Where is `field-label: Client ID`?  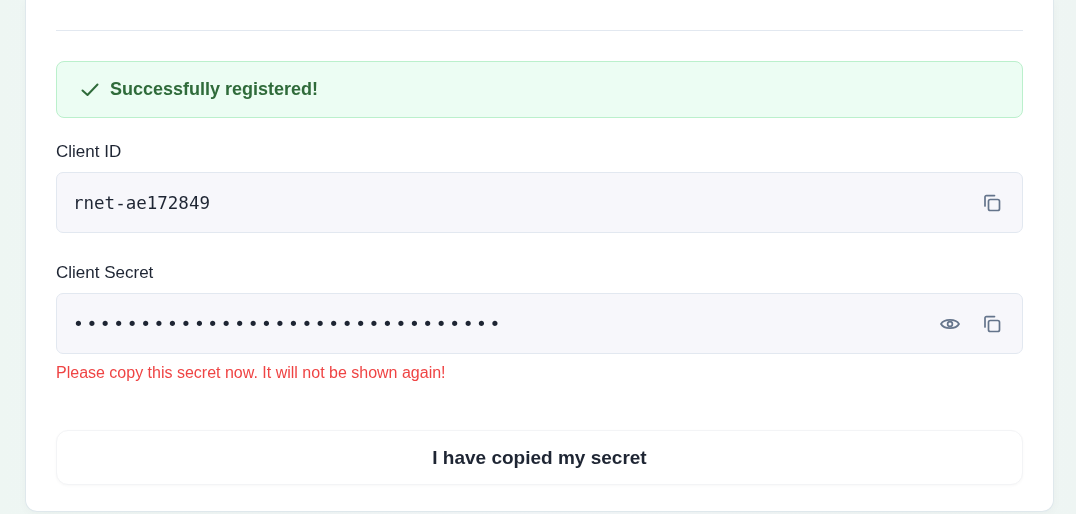 field-label: Client ID is located at coordinates (89, 152).